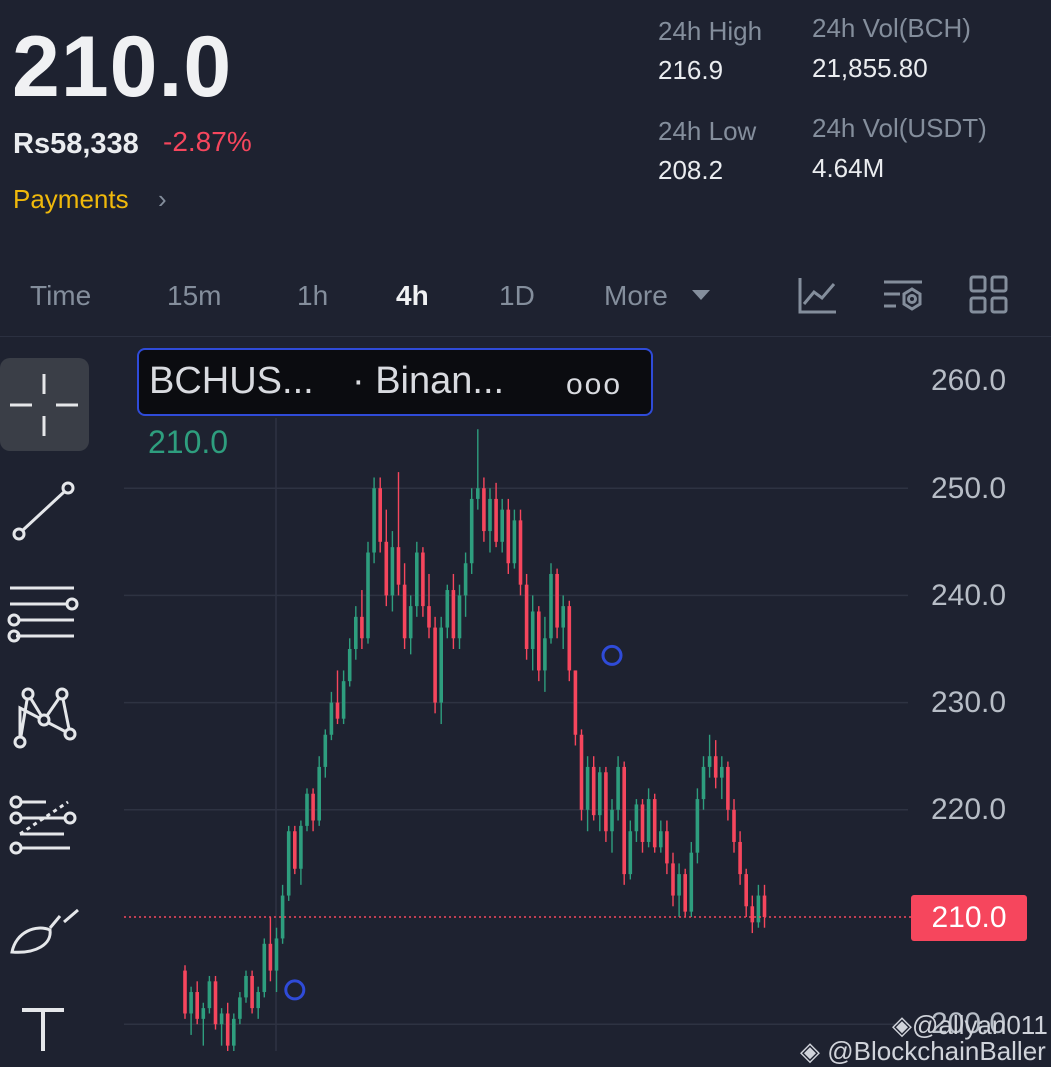 The height and width of the screenshot is (1067, 1051). I want to click on crosshair-tool, so click(44, 404).